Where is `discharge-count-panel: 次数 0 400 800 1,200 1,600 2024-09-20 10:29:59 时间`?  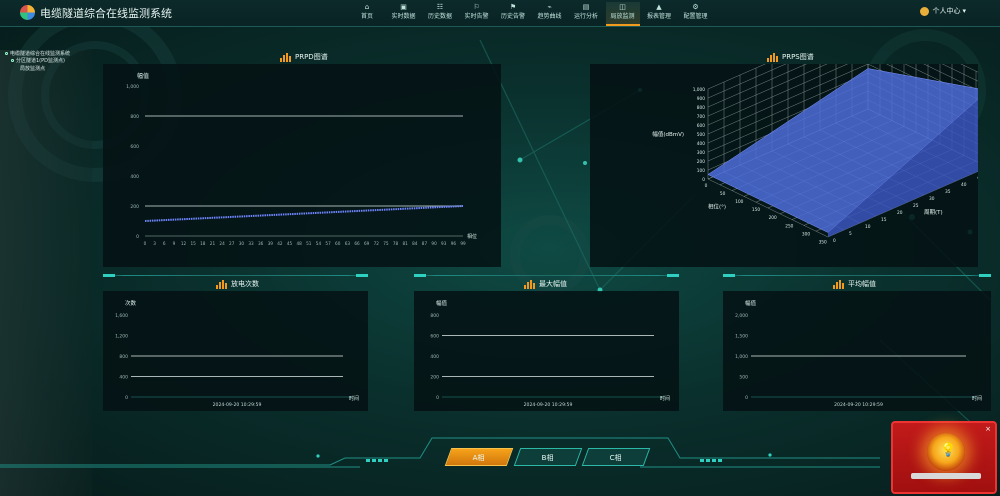
discharge-count-panel: 次数 0 400 800 1,200 1,600 2024-09-20 10:29:59 时间 is located at coordinates (235, 351).